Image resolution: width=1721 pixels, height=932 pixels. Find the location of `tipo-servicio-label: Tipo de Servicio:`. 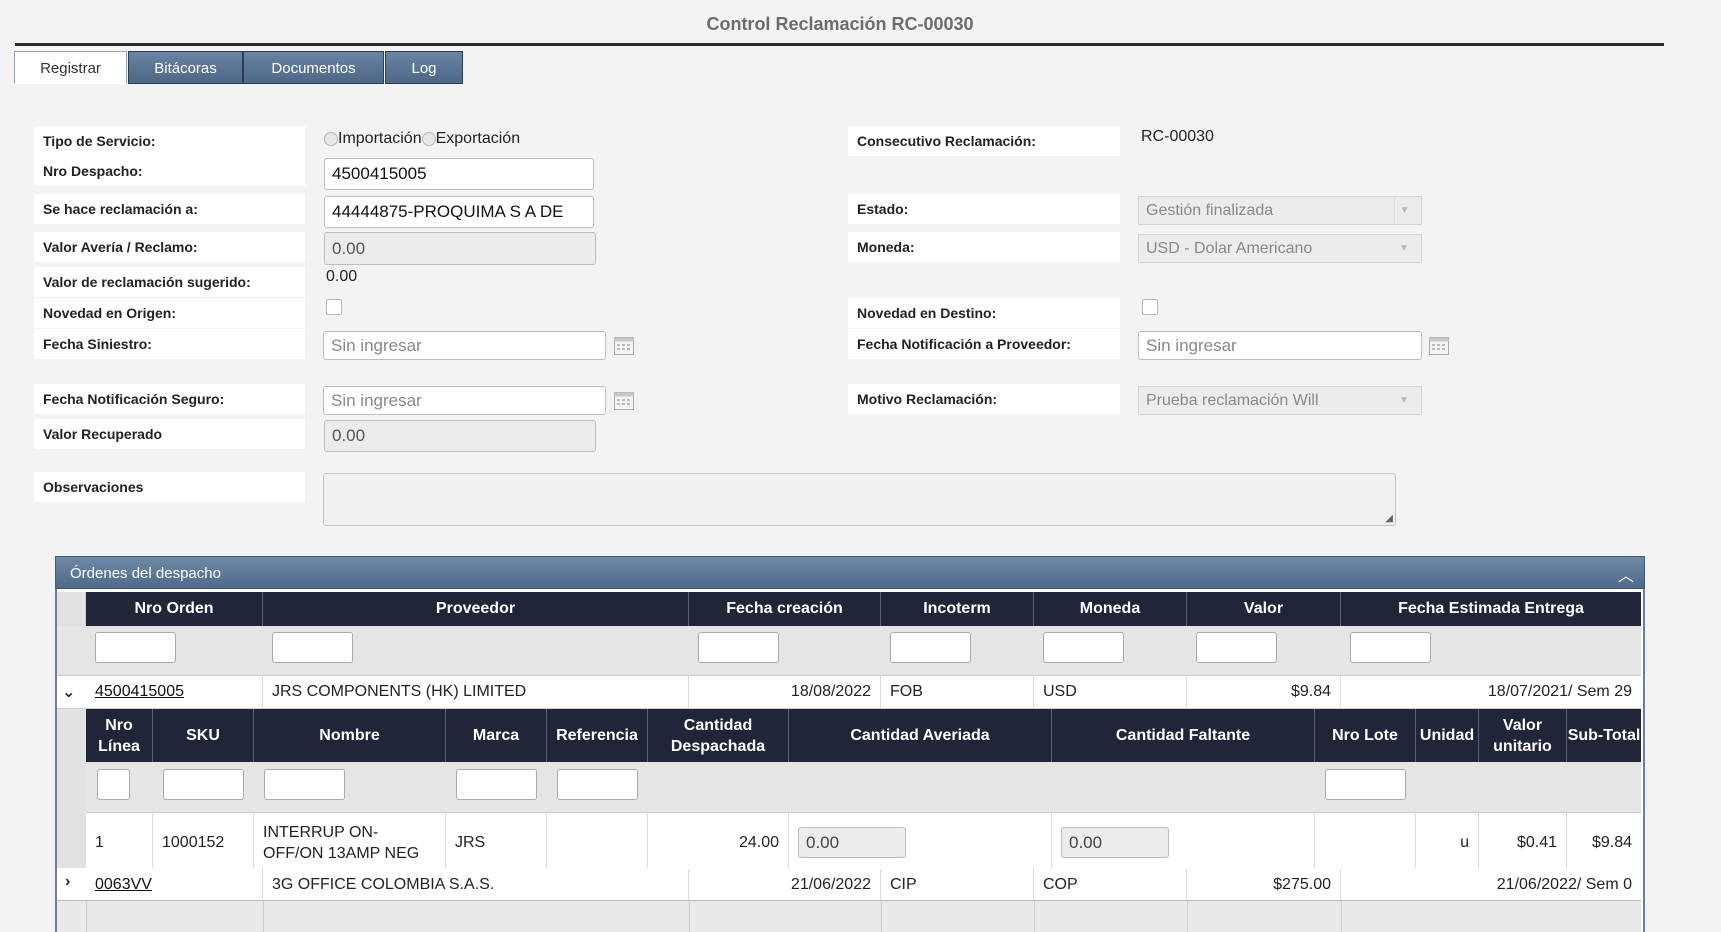

tipo-servicio-label: Tipo de Servicio: is located at coordinates (169, 141).